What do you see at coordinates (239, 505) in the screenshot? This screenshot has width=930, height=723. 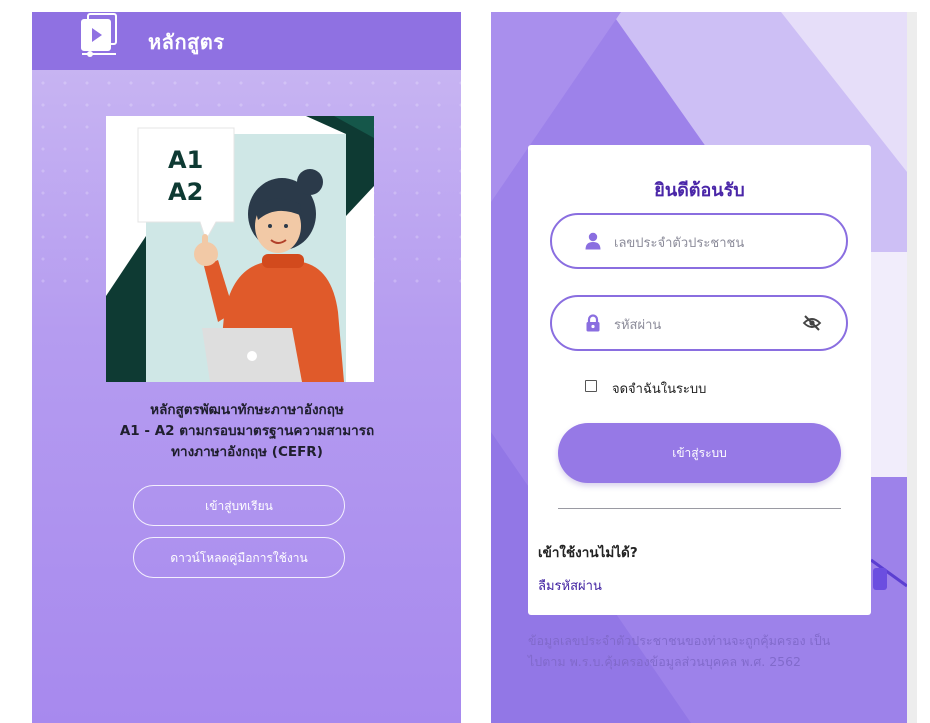 I see `enter-lessons-button: เข้าสู่บทเรียน` at bounding box center [239, 505].